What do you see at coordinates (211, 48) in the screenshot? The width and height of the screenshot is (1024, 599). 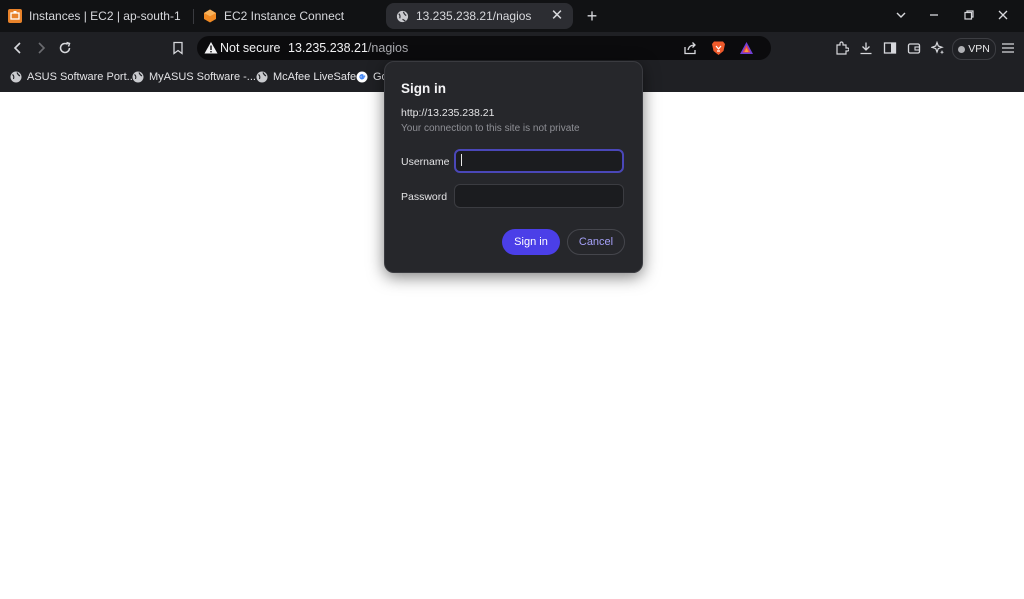 I see `warning-triangle-icon` at bounding box center [211, 48].